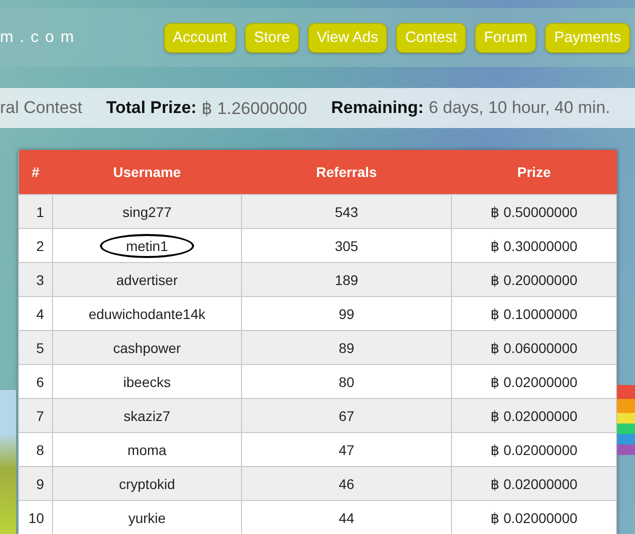  What do you see at coordinates (347, 347) in the screenshot?
I see `referrals-cell: 89` at bounding box center [347, 347].